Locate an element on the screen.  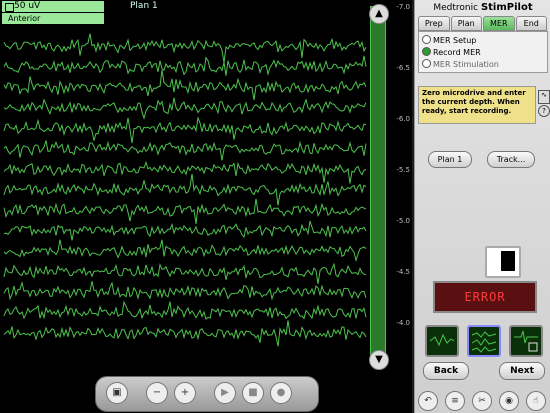
zoom-out-icon: − is located at coordinates (157, 393).